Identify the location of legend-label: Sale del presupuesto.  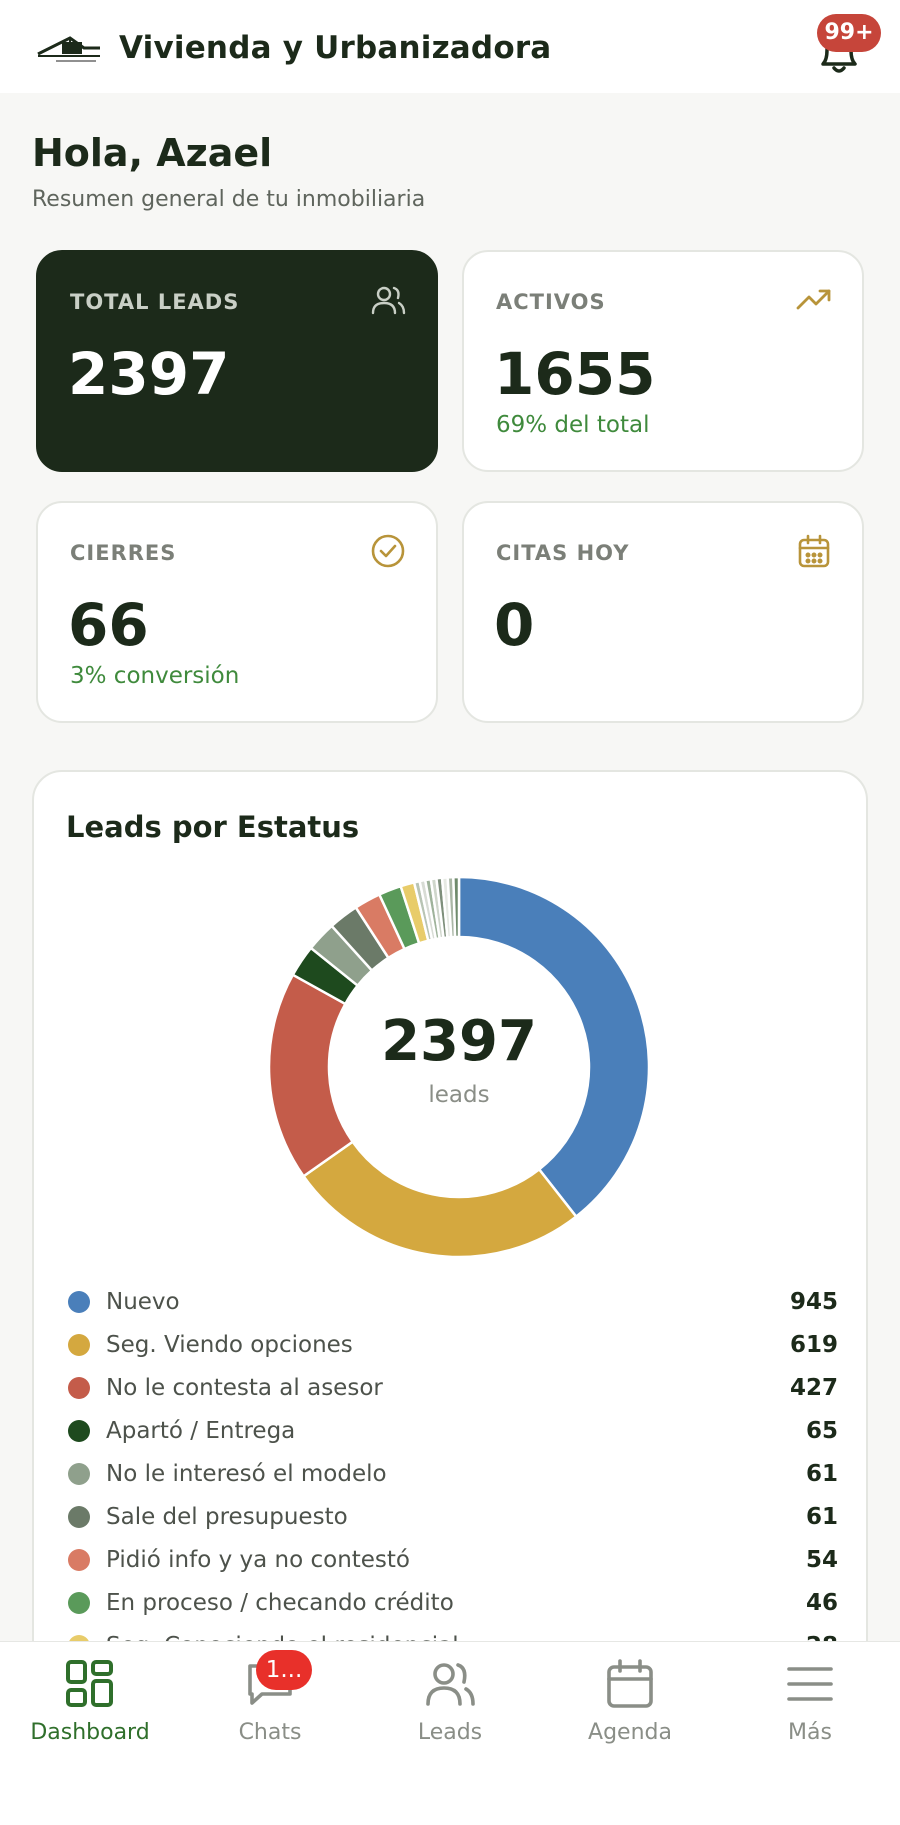
(227, 1516).